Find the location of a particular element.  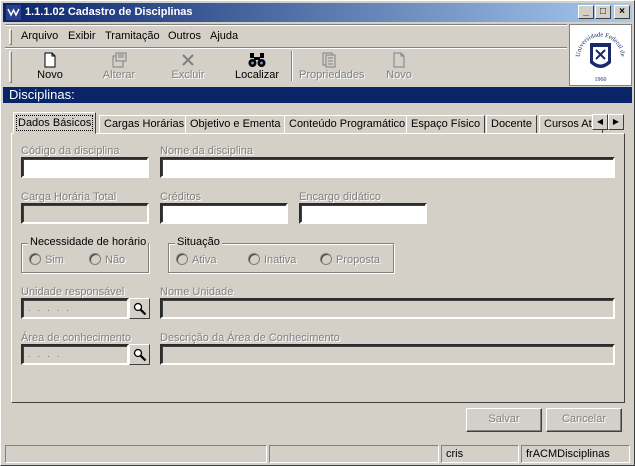

excluir-button: Excluir is located at coordinates (188, 68).